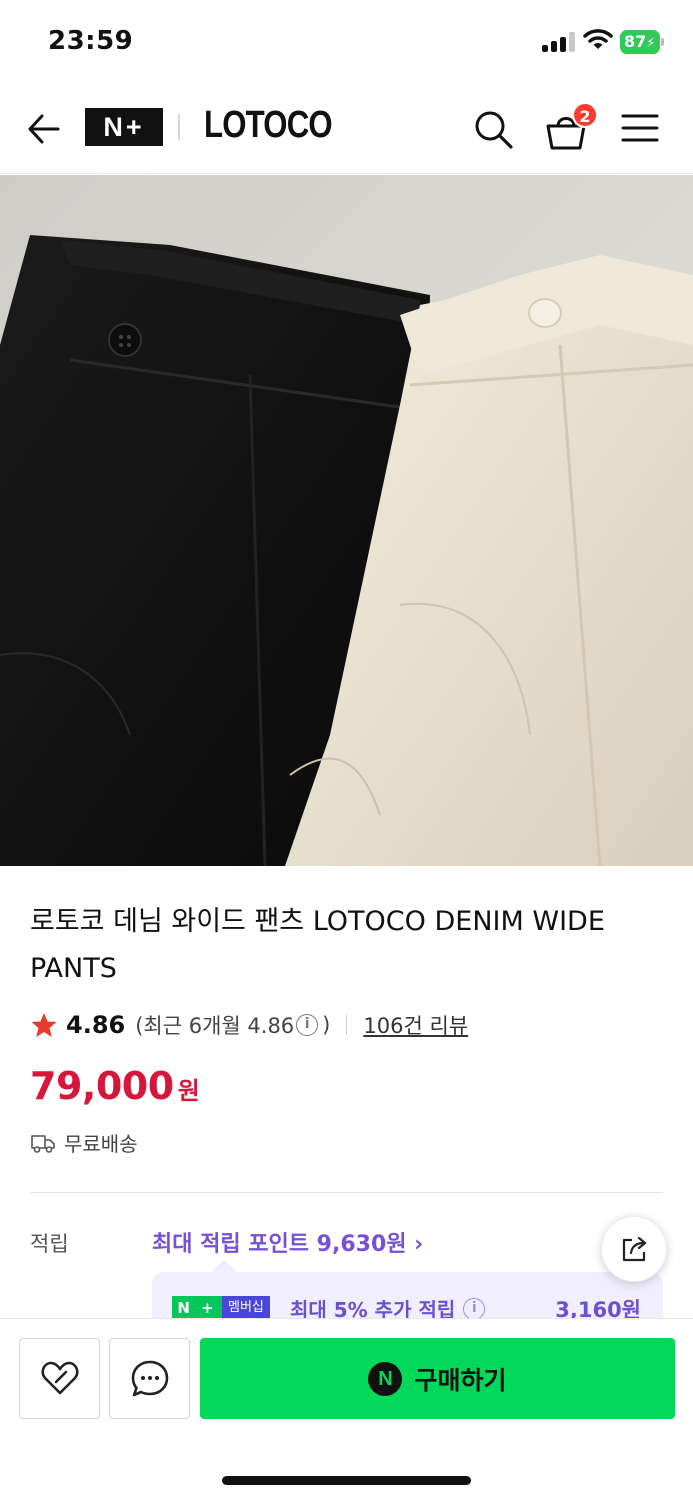 The height and width of the screenshot is (1500, 693). What do you see at coordinates (101, 1144) in the screenshot?
I see `shipping-text: 무료배송` at bounding box center [101, 1144].